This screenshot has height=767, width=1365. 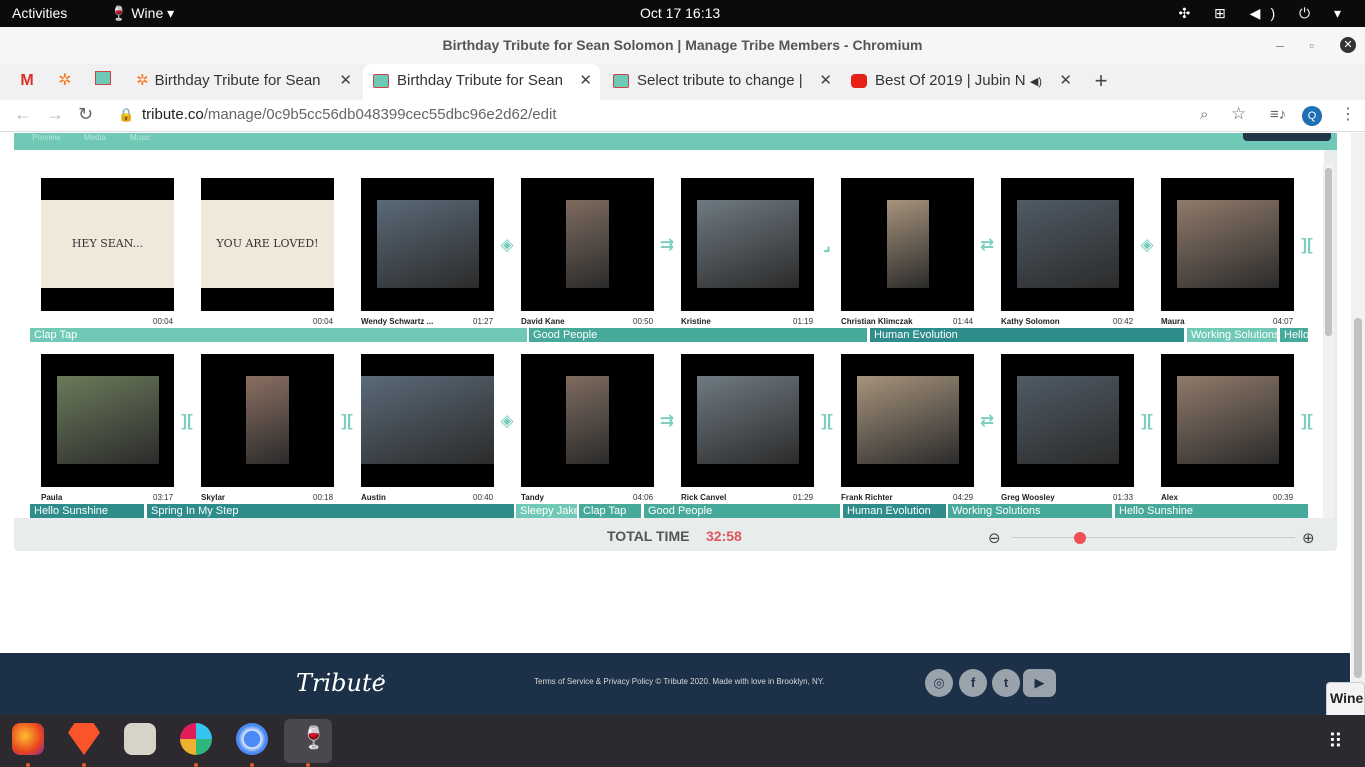 I want to click on video-clip: YOU ARE LOVED!, so click(x=267, y=244).